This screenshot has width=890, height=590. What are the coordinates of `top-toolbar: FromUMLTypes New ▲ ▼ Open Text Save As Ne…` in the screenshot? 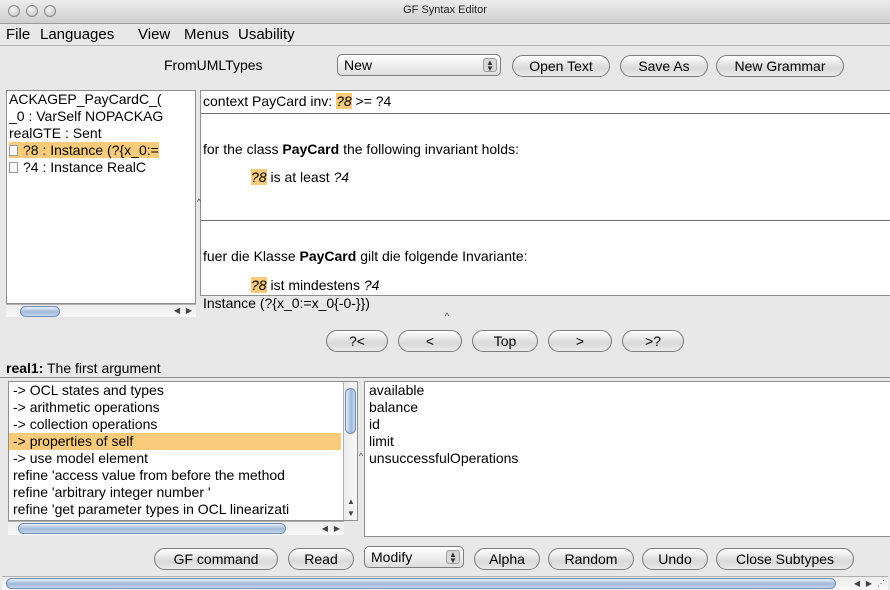 It's located at (445, 65).